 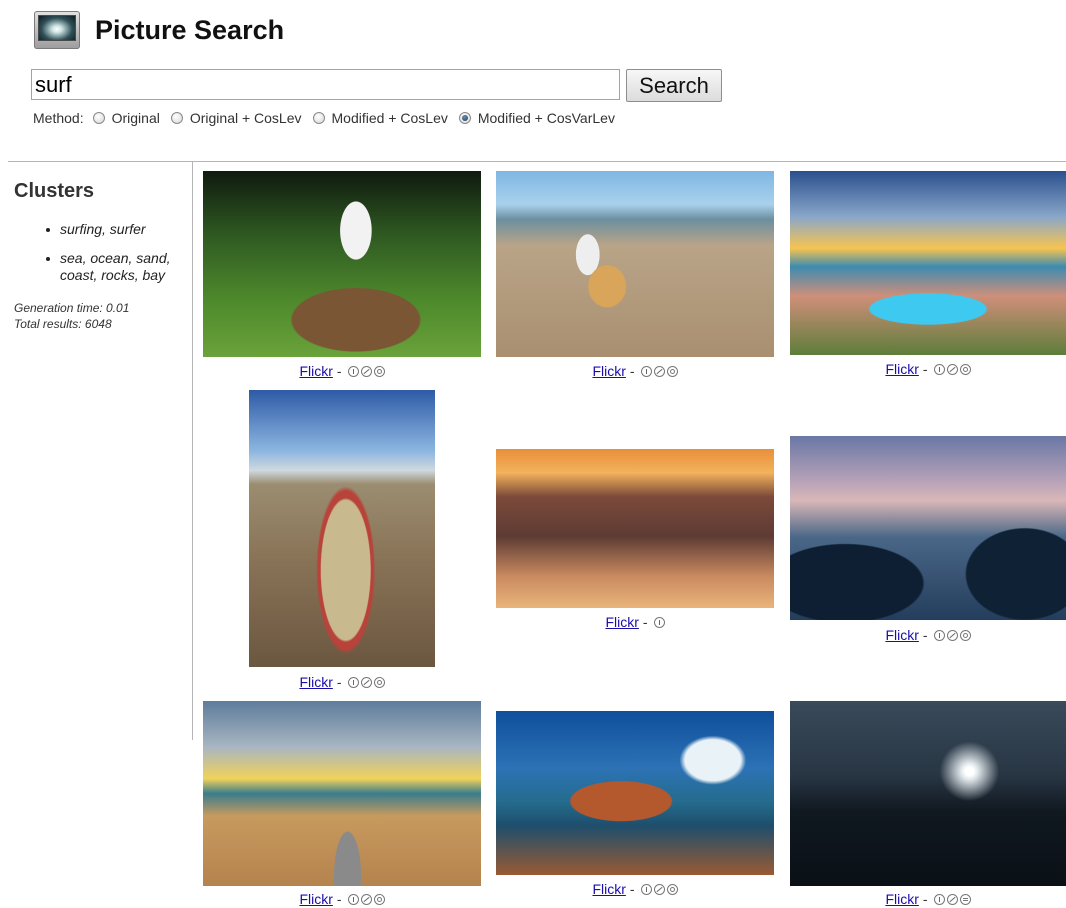 What do you see at coordinates (192, 451) in the screenshot?
I see `sidebar-divider` at bounding box center [192, 451].